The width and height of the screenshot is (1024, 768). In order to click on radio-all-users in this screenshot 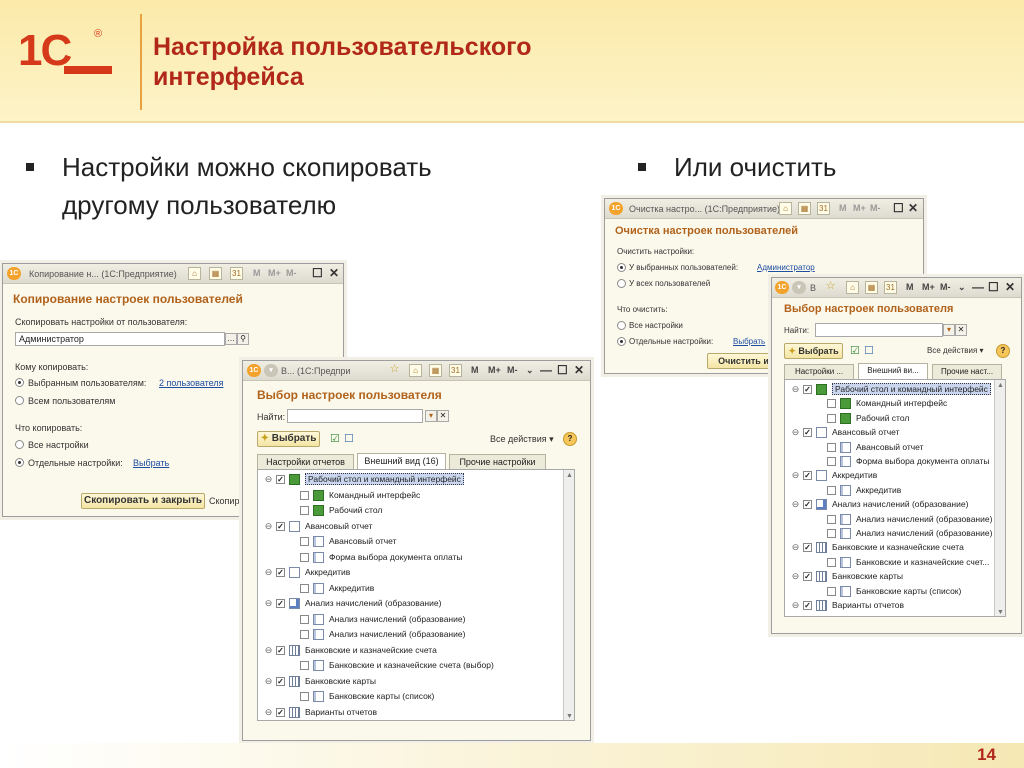, I will do `click(621, 283)`.